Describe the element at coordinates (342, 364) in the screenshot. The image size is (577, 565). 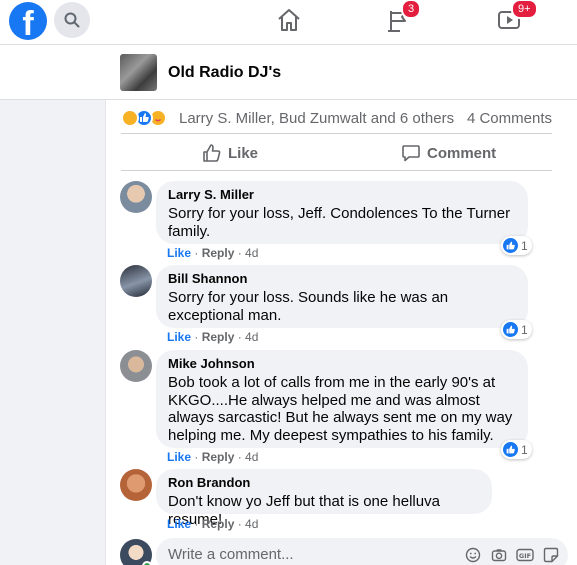
I see `comment-author: Mike Johnson` at that location.